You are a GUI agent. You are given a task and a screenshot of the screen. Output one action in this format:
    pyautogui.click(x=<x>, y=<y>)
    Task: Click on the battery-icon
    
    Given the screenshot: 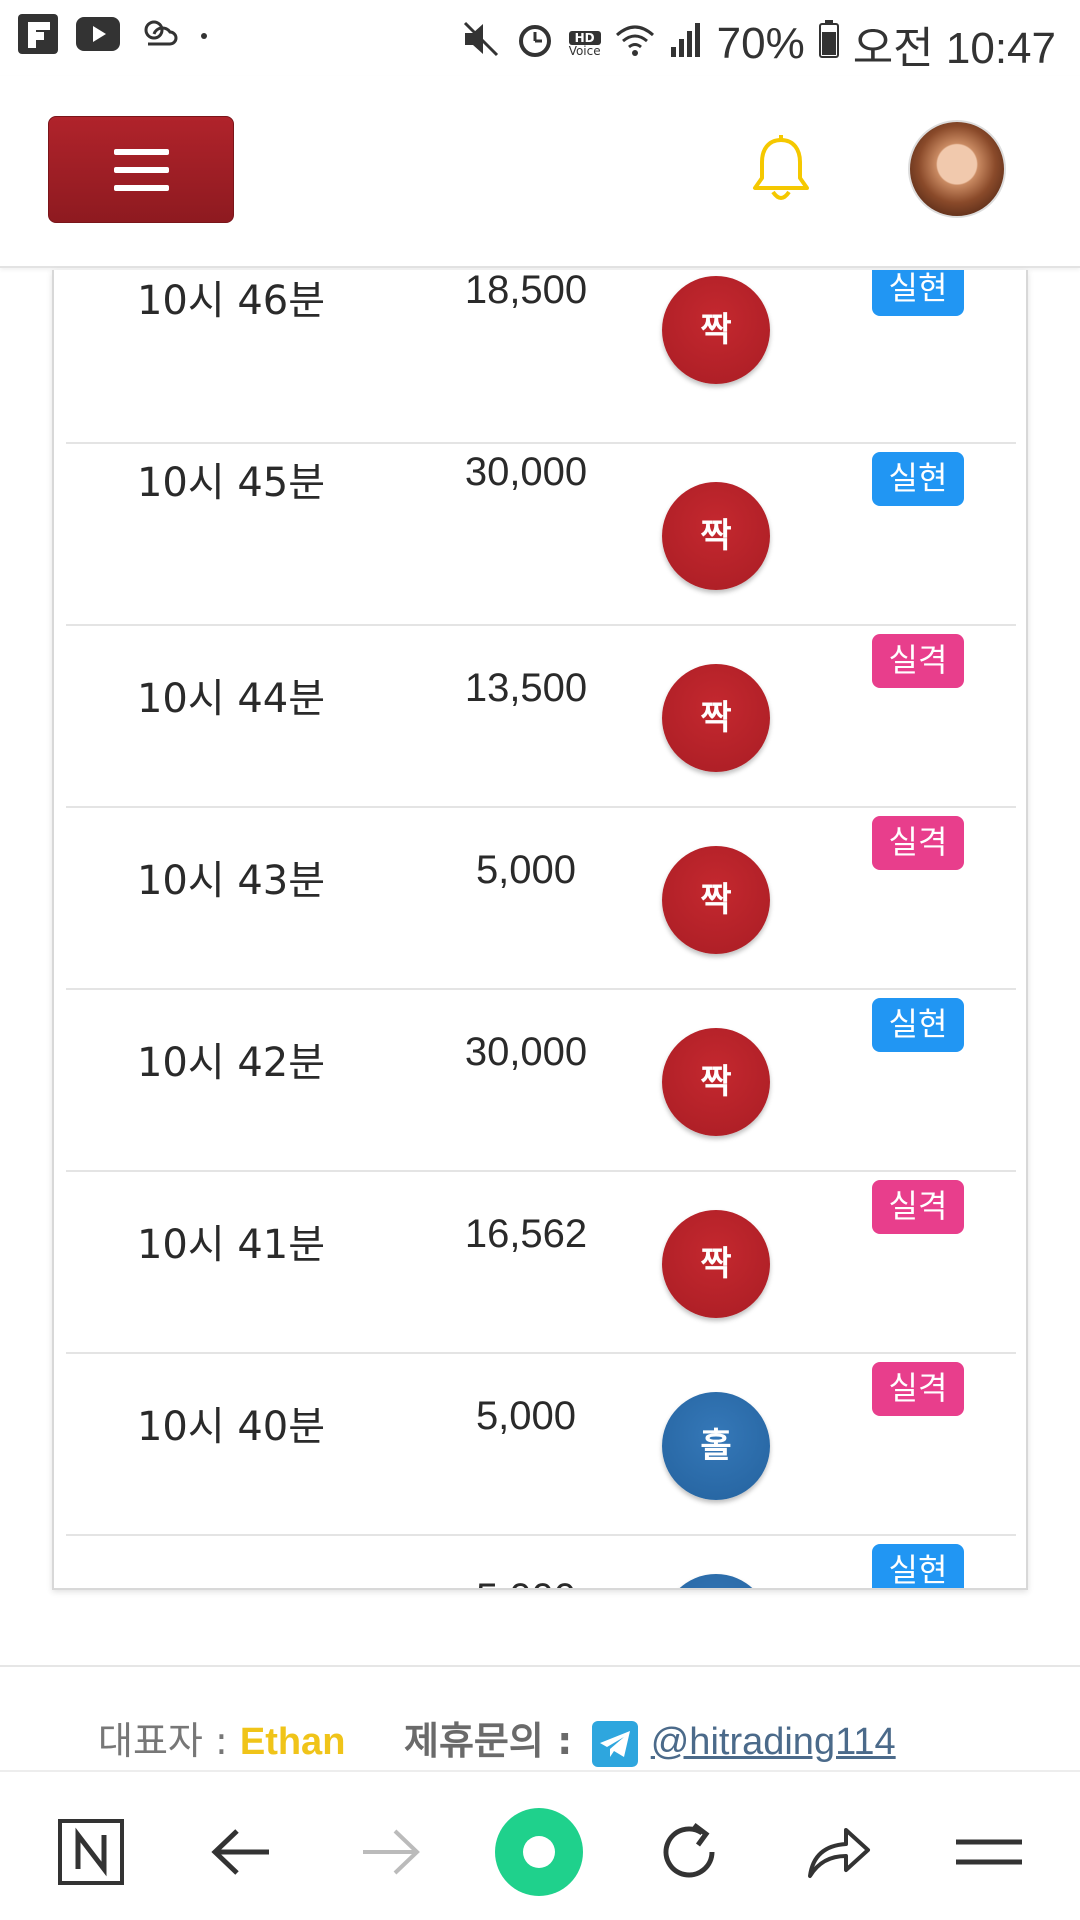 What is the action you would take?
    pyautogui.click(x=828, y=44)
    